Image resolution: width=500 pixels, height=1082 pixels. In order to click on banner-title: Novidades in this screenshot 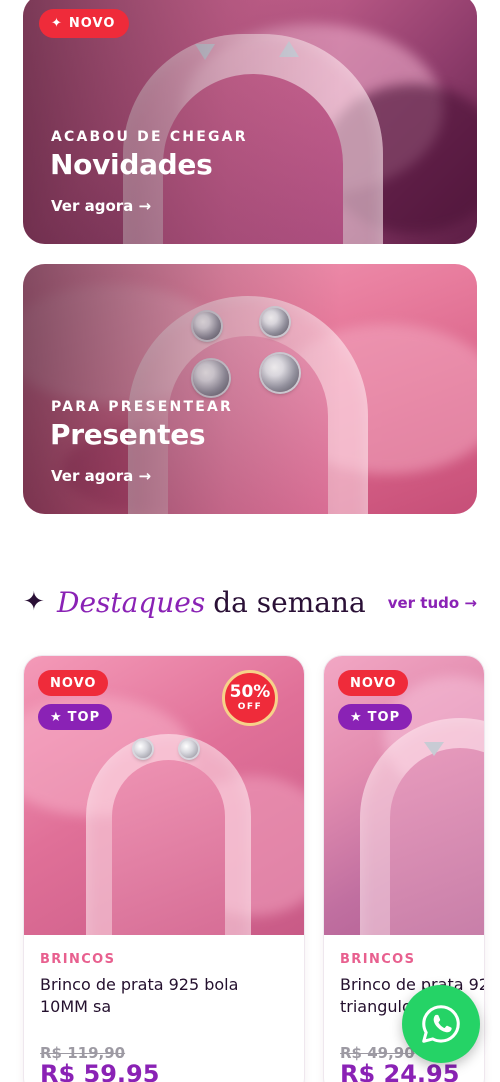, I will do `click(131, 164)`.